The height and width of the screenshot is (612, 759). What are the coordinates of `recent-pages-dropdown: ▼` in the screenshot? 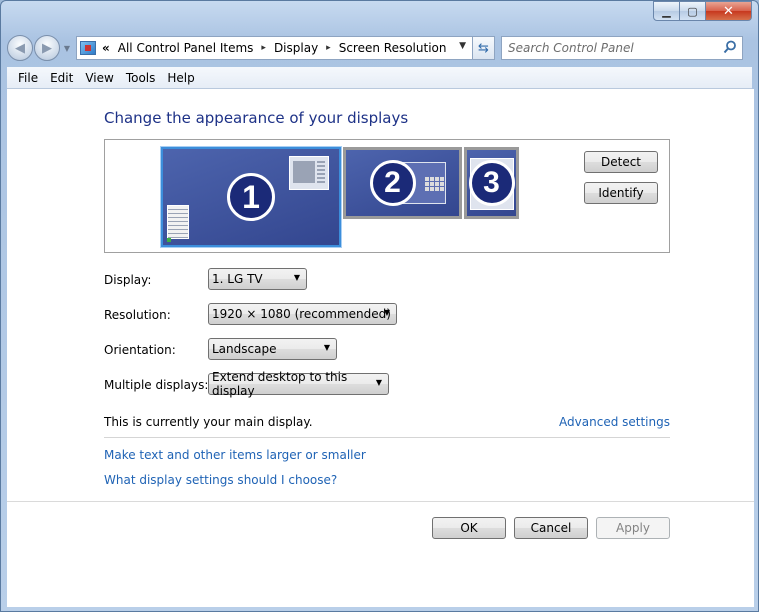 It's located at (67, 48).